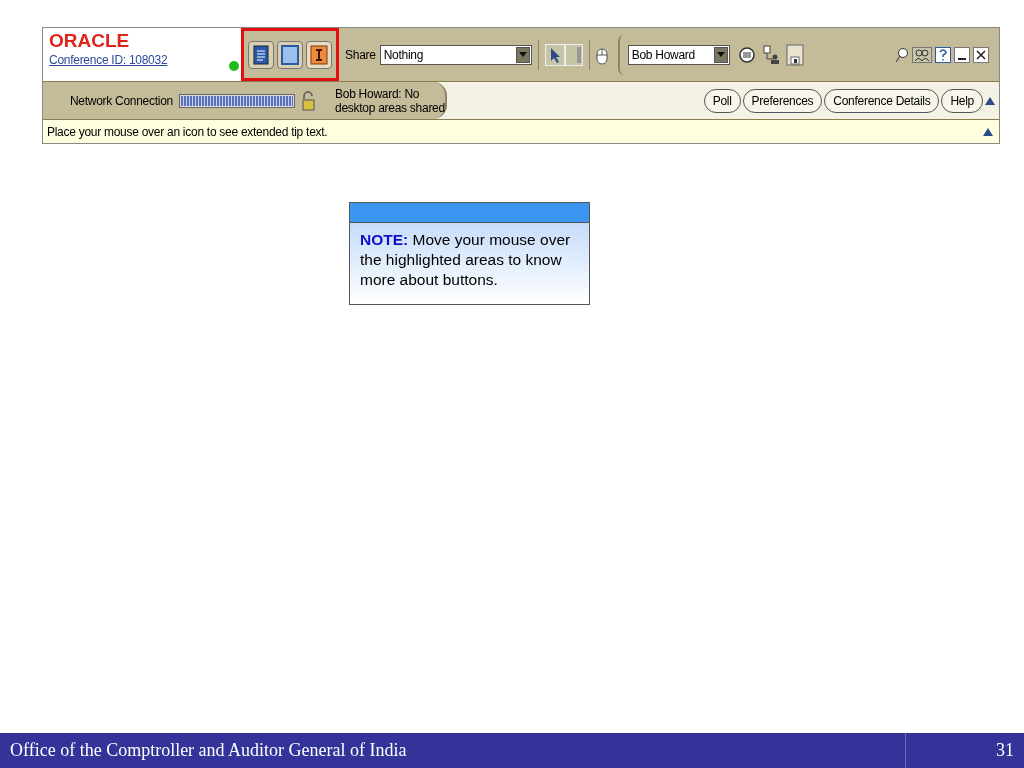 The height and width of the screenshot is (768, 1024). What do you see at coordinates (981, 54) in the screenshot?
I see `close-icon` at bounding box center [981, 54].